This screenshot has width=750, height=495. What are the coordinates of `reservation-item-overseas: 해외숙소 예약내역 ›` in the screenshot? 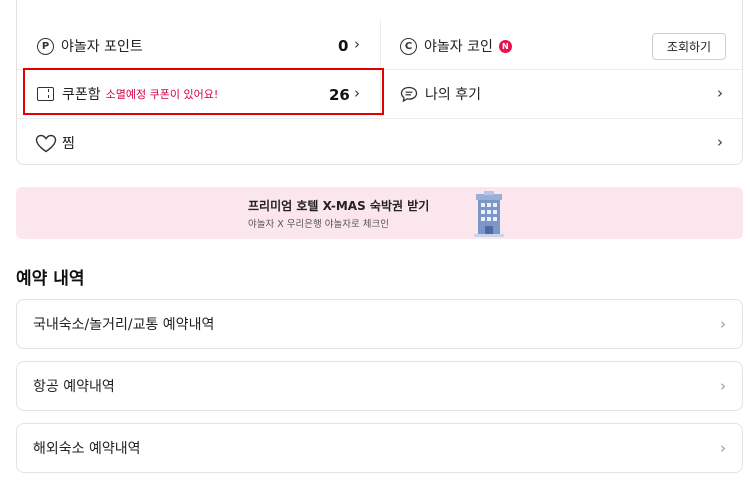 It's located at (379, 448).